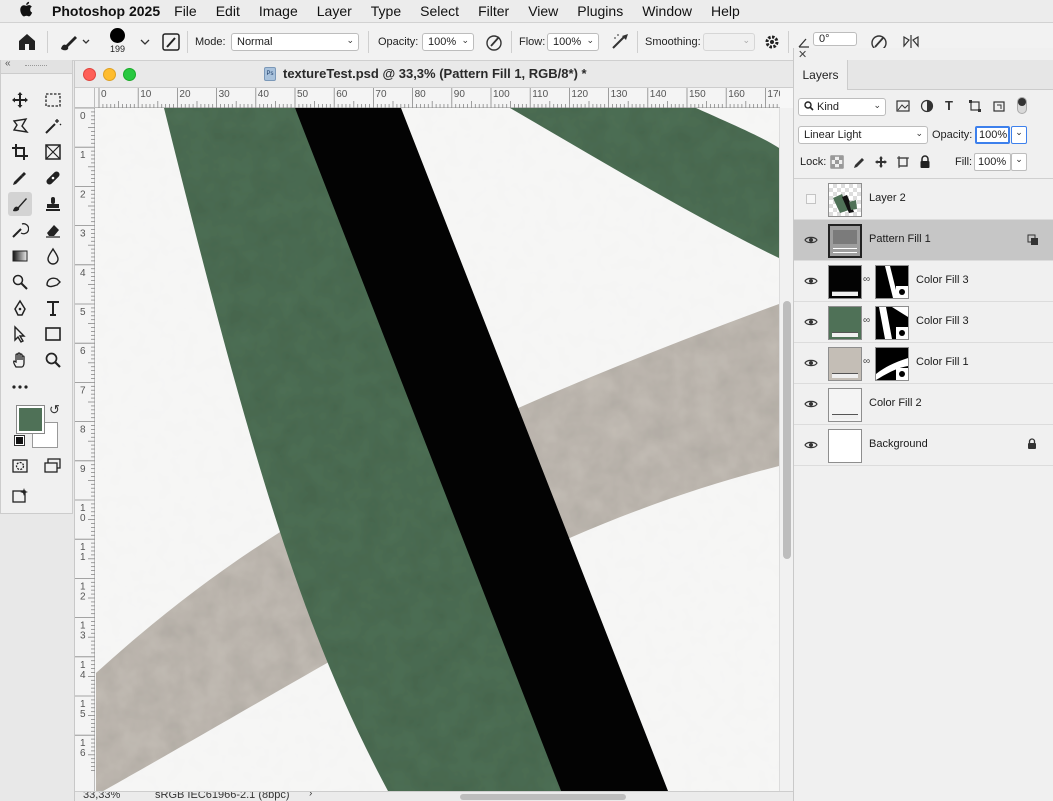 The image size is (1053, 801). Describe the element at coordinates (185, 11) in the screenshot. I see `menu-file: File` at that location.